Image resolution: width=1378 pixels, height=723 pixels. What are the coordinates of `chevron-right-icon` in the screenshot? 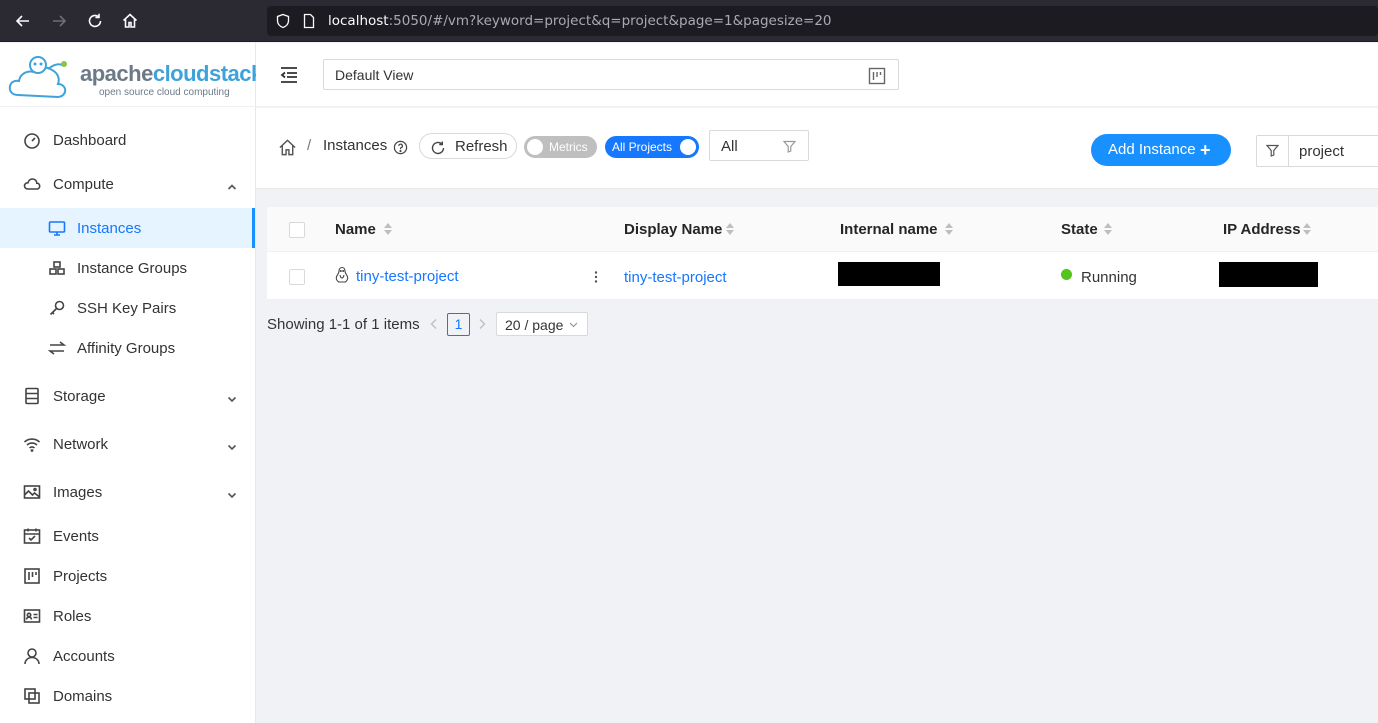 It's located at (482, 324).